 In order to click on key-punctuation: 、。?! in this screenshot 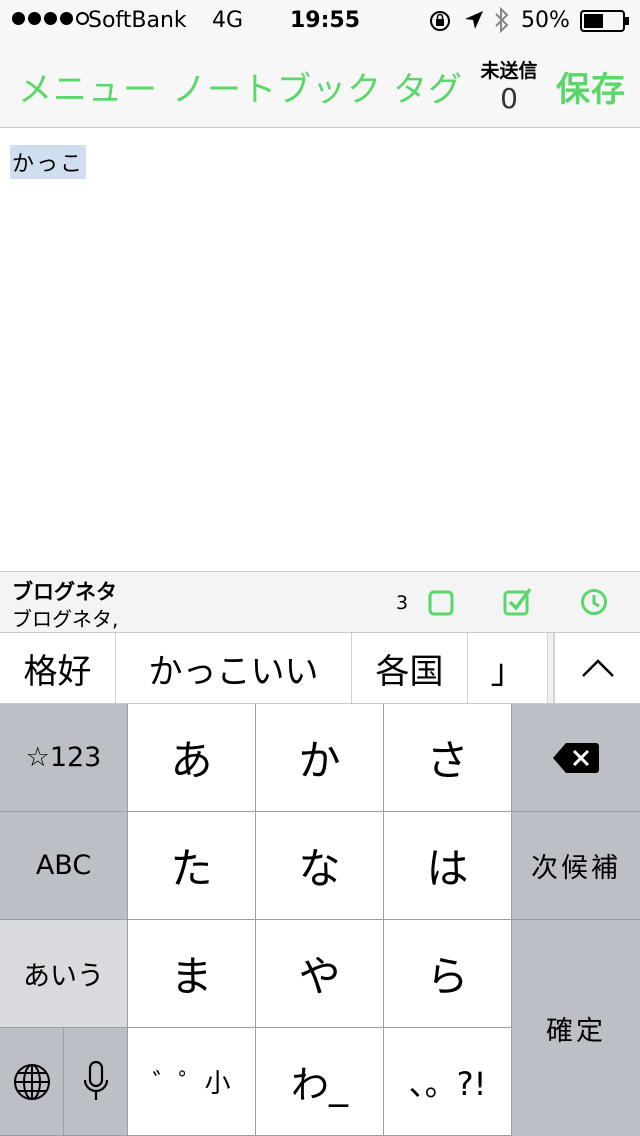, I will do `click(448, 1082)`.